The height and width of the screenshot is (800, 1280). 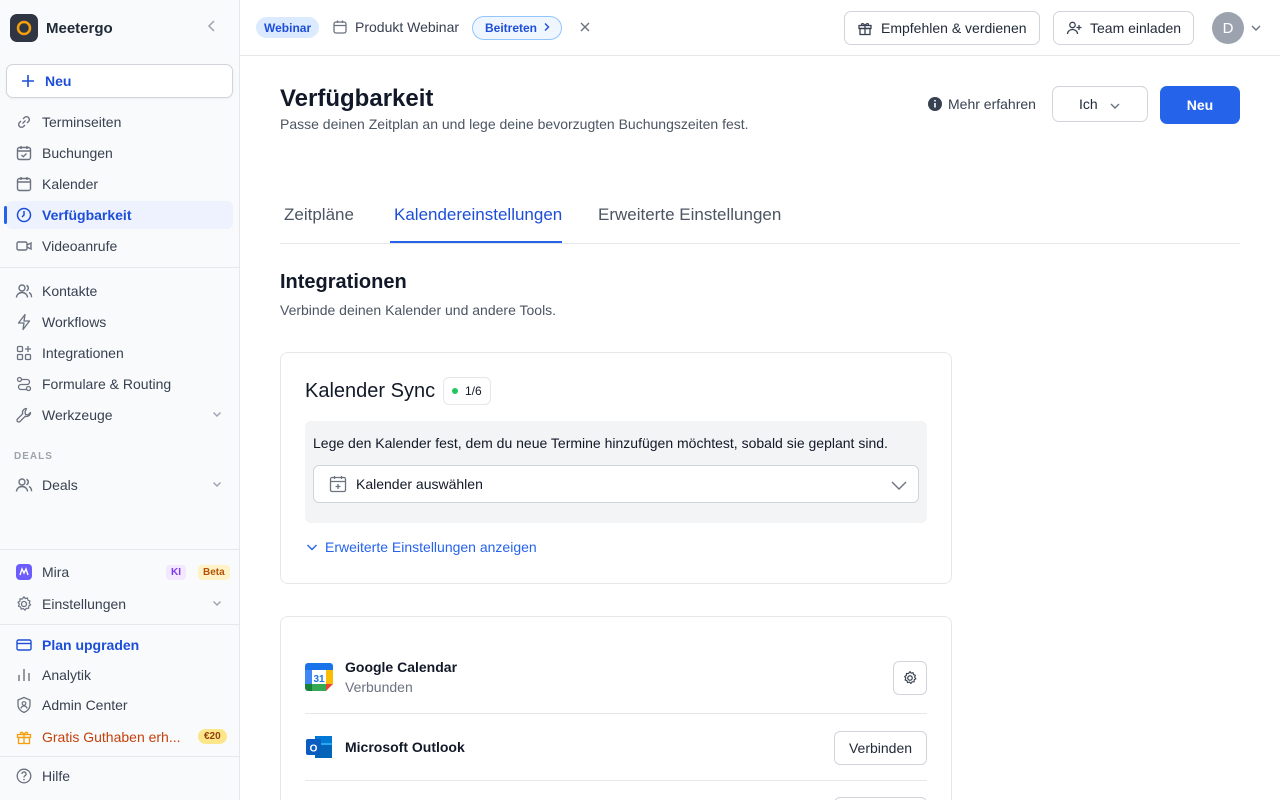 What do you see at coordinates (119, 485) in the screenshot?
I see `sidebar-item-deals: Deals` at bounding box center [119, 485].